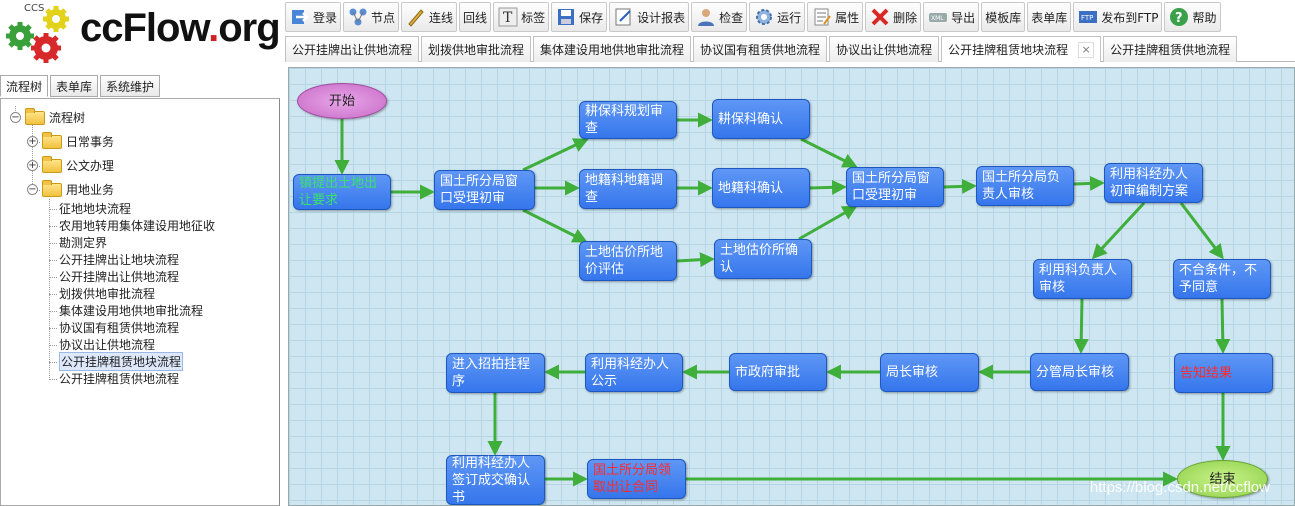 The height and width of the screenshot is (506, 1295). I want to click on toolbar-button-label: 表单库, so click(1049, 17).